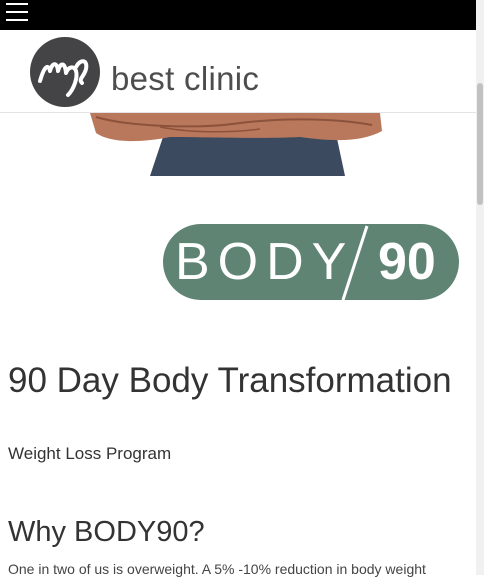 The height and width of the screenshot is (577, 484). Describe the element at coordinates (238, 15) in the screenshot. I see `top-bar` at that location.